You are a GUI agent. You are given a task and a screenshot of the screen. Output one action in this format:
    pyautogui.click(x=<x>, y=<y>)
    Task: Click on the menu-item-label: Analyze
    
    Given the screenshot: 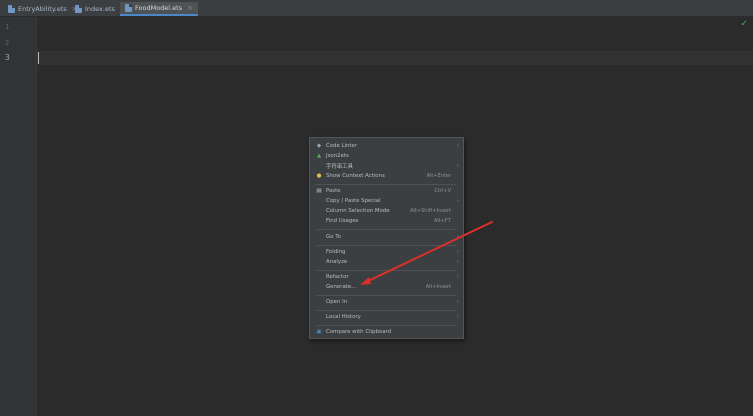 What is the action you would take?
    pyautogui.click(x=337, y=262)
    